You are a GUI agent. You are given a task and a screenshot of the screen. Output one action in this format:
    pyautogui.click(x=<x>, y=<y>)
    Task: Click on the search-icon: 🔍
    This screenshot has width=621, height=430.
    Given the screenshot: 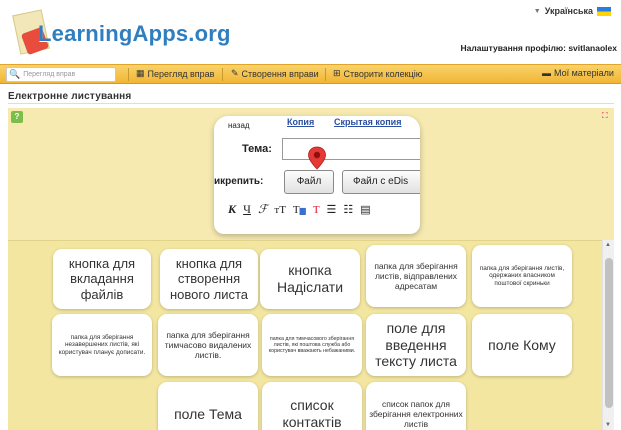 What is the action you would take?
    pyautogui.click(x=15, y=74)
    